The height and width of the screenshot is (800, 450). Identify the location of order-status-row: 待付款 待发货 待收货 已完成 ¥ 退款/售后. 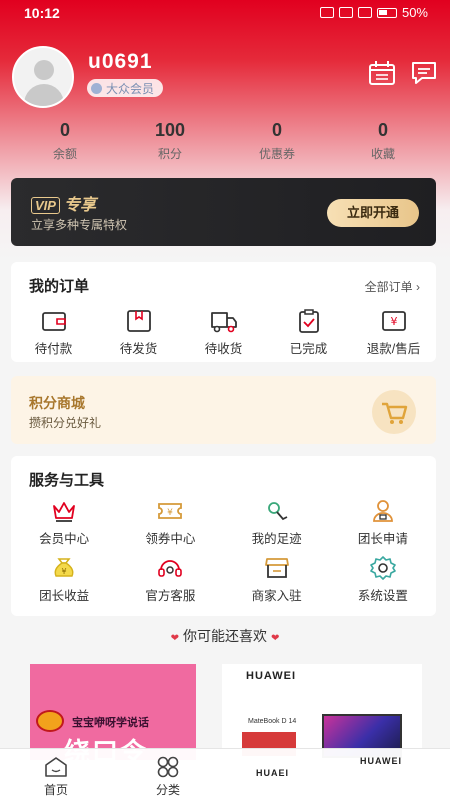
(223, 332).